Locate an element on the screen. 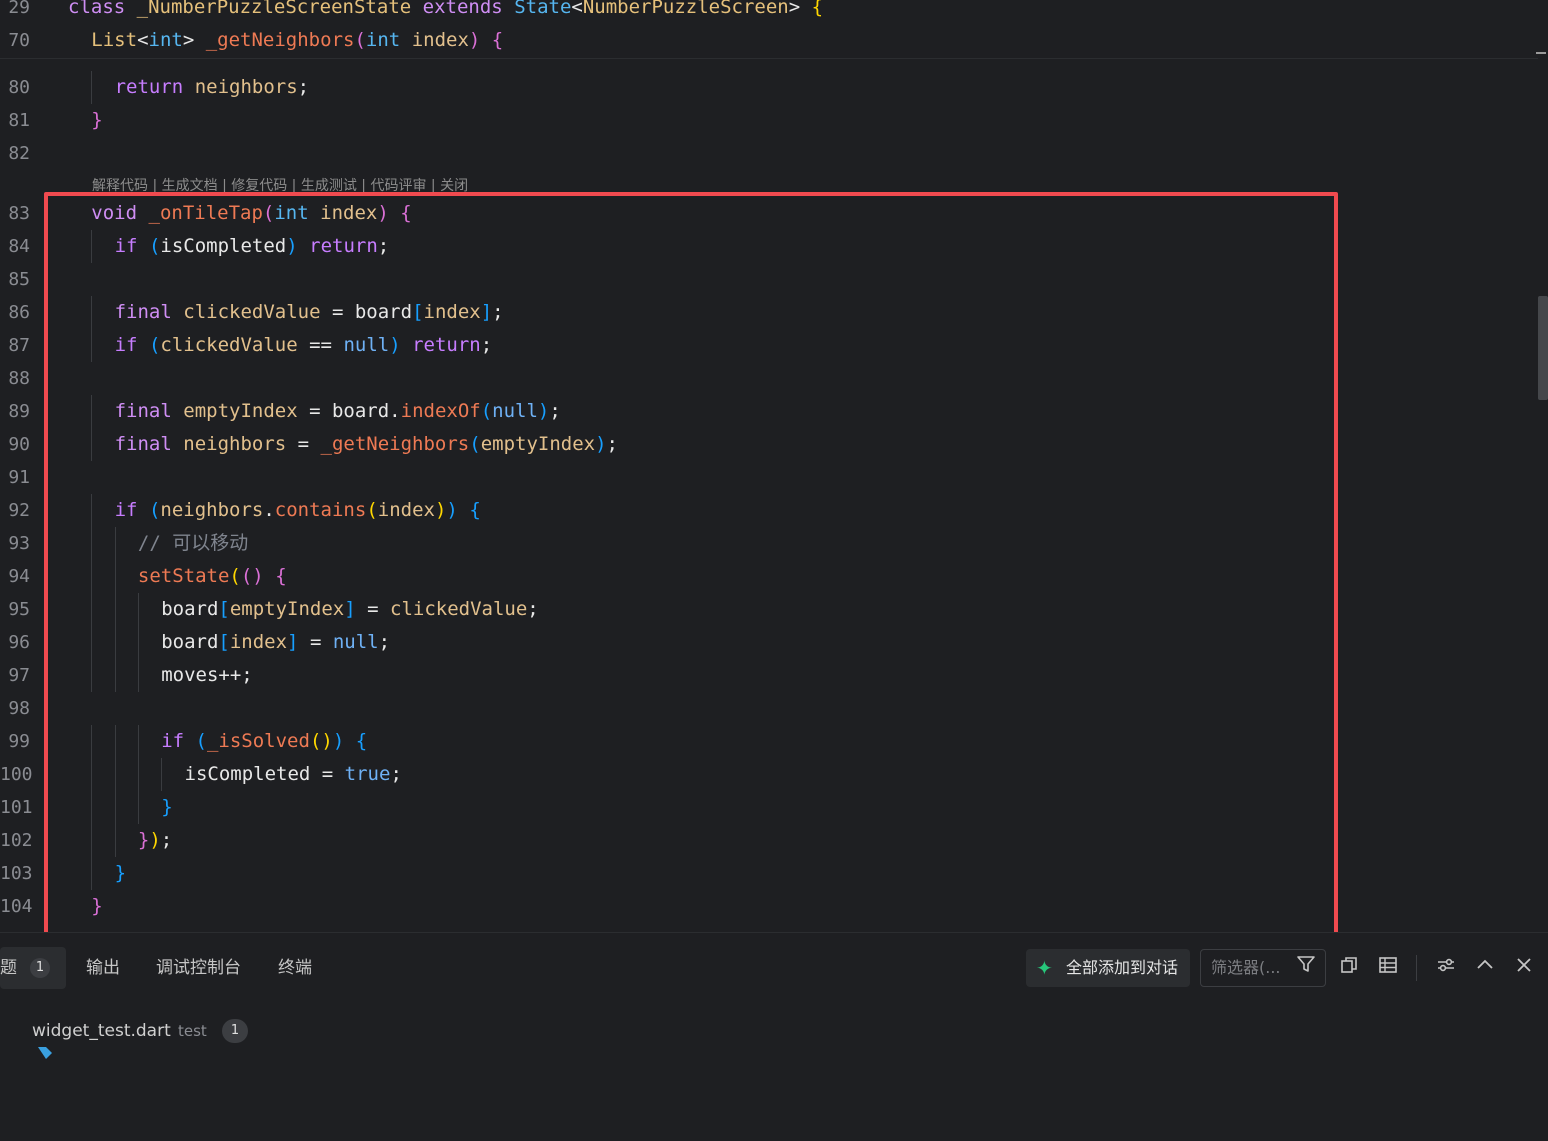 The image size is (1548, 1141). code-text: if (isCompleted) return; is located at coordinates (252, 246).